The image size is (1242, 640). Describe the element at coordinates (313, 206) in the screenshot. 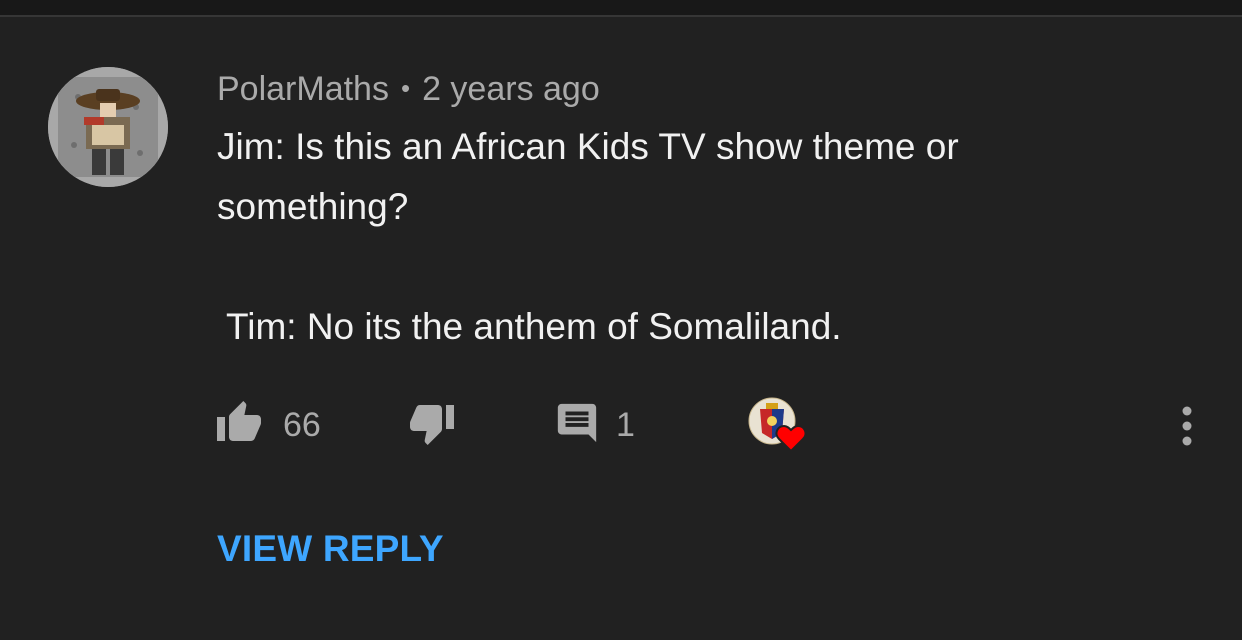

I see `comment-line: something?` at that location.